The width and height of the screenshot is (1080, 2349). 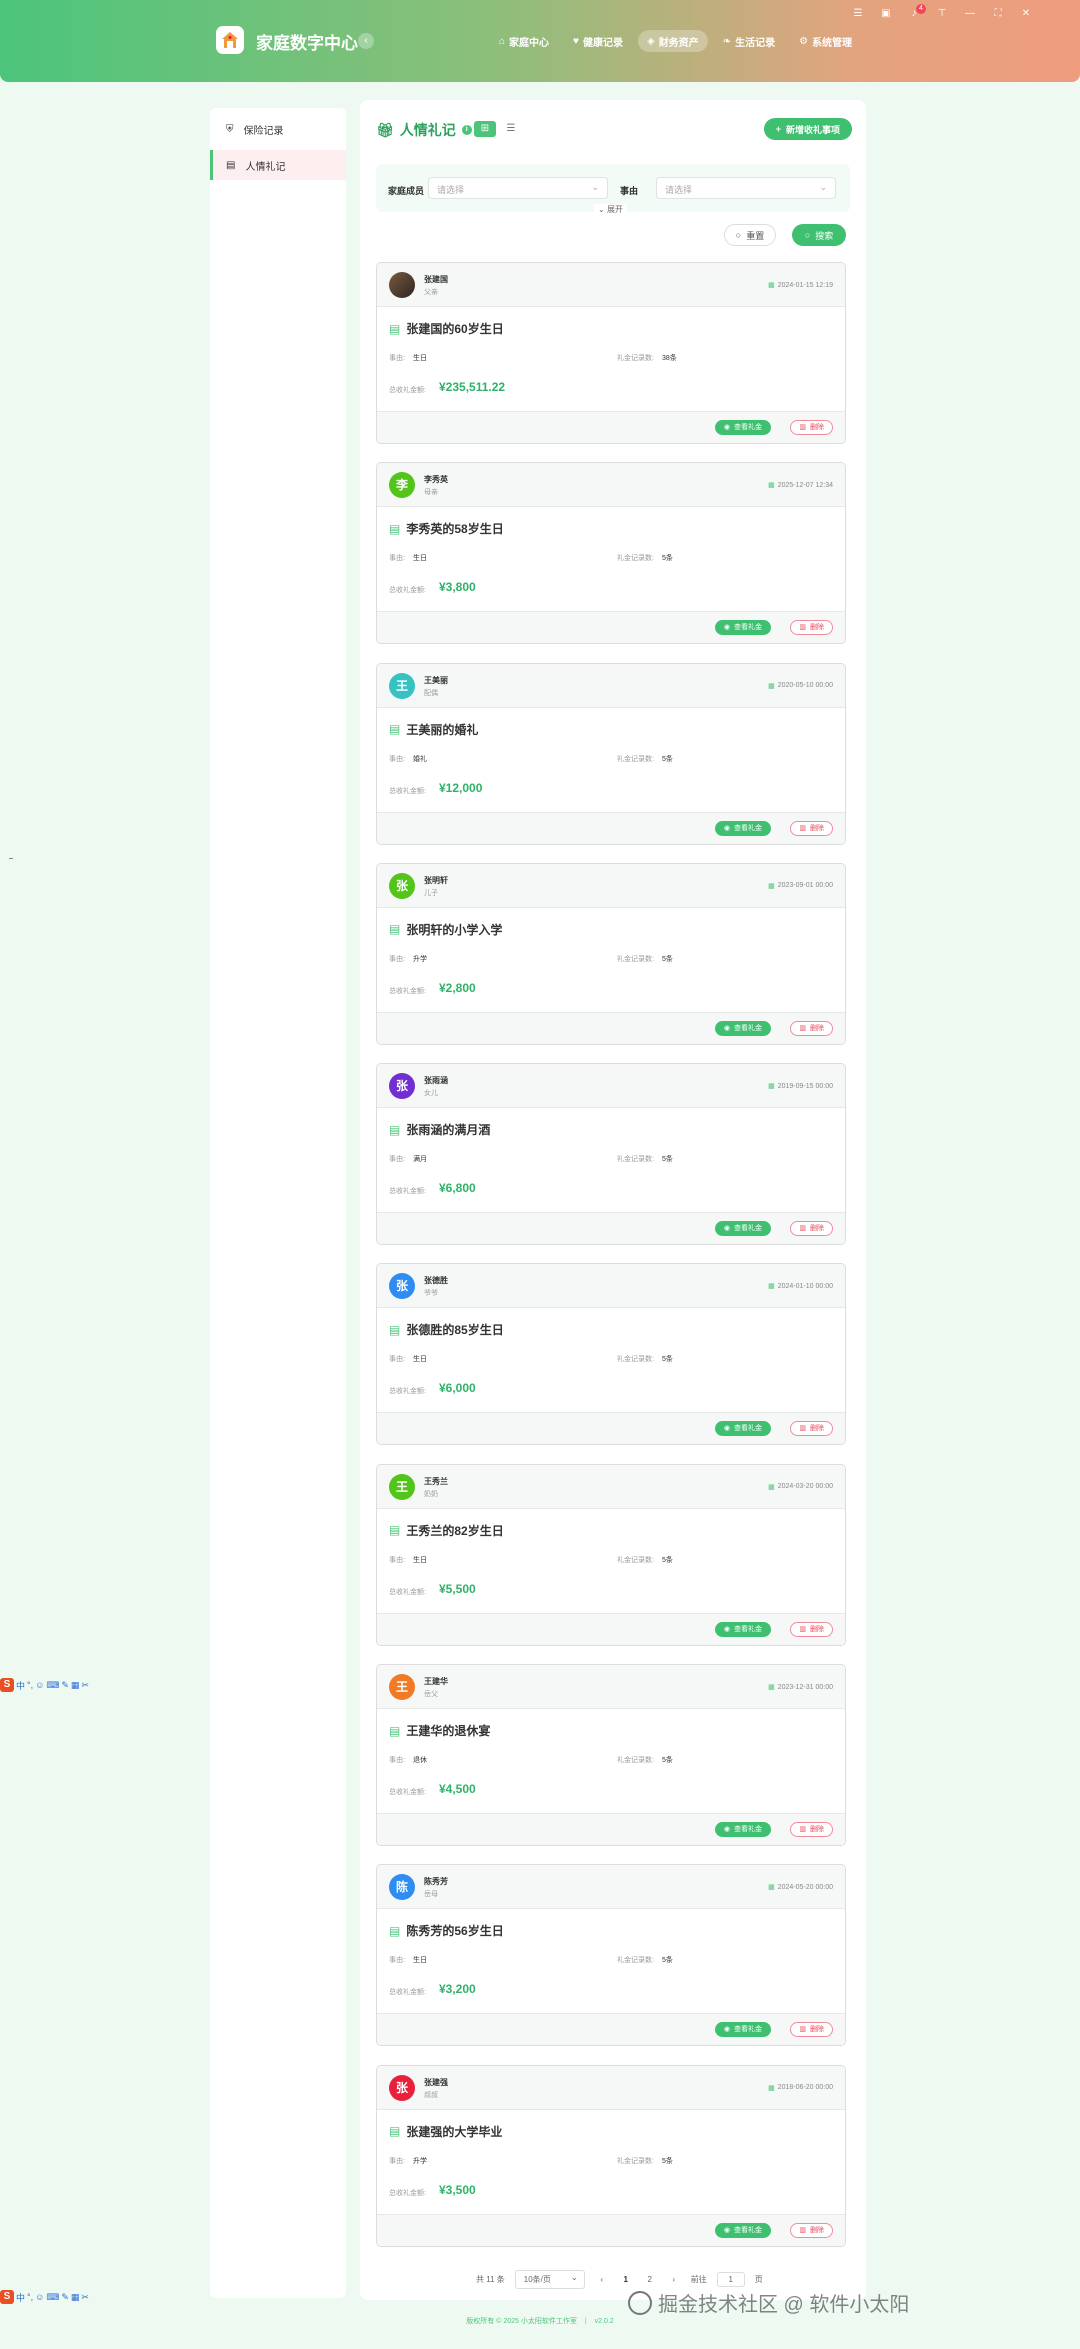 What do you see at coordinates (511, 129) in the screenshot?
I see `list-view-icon: ☰` at bounding box center [511, 129].